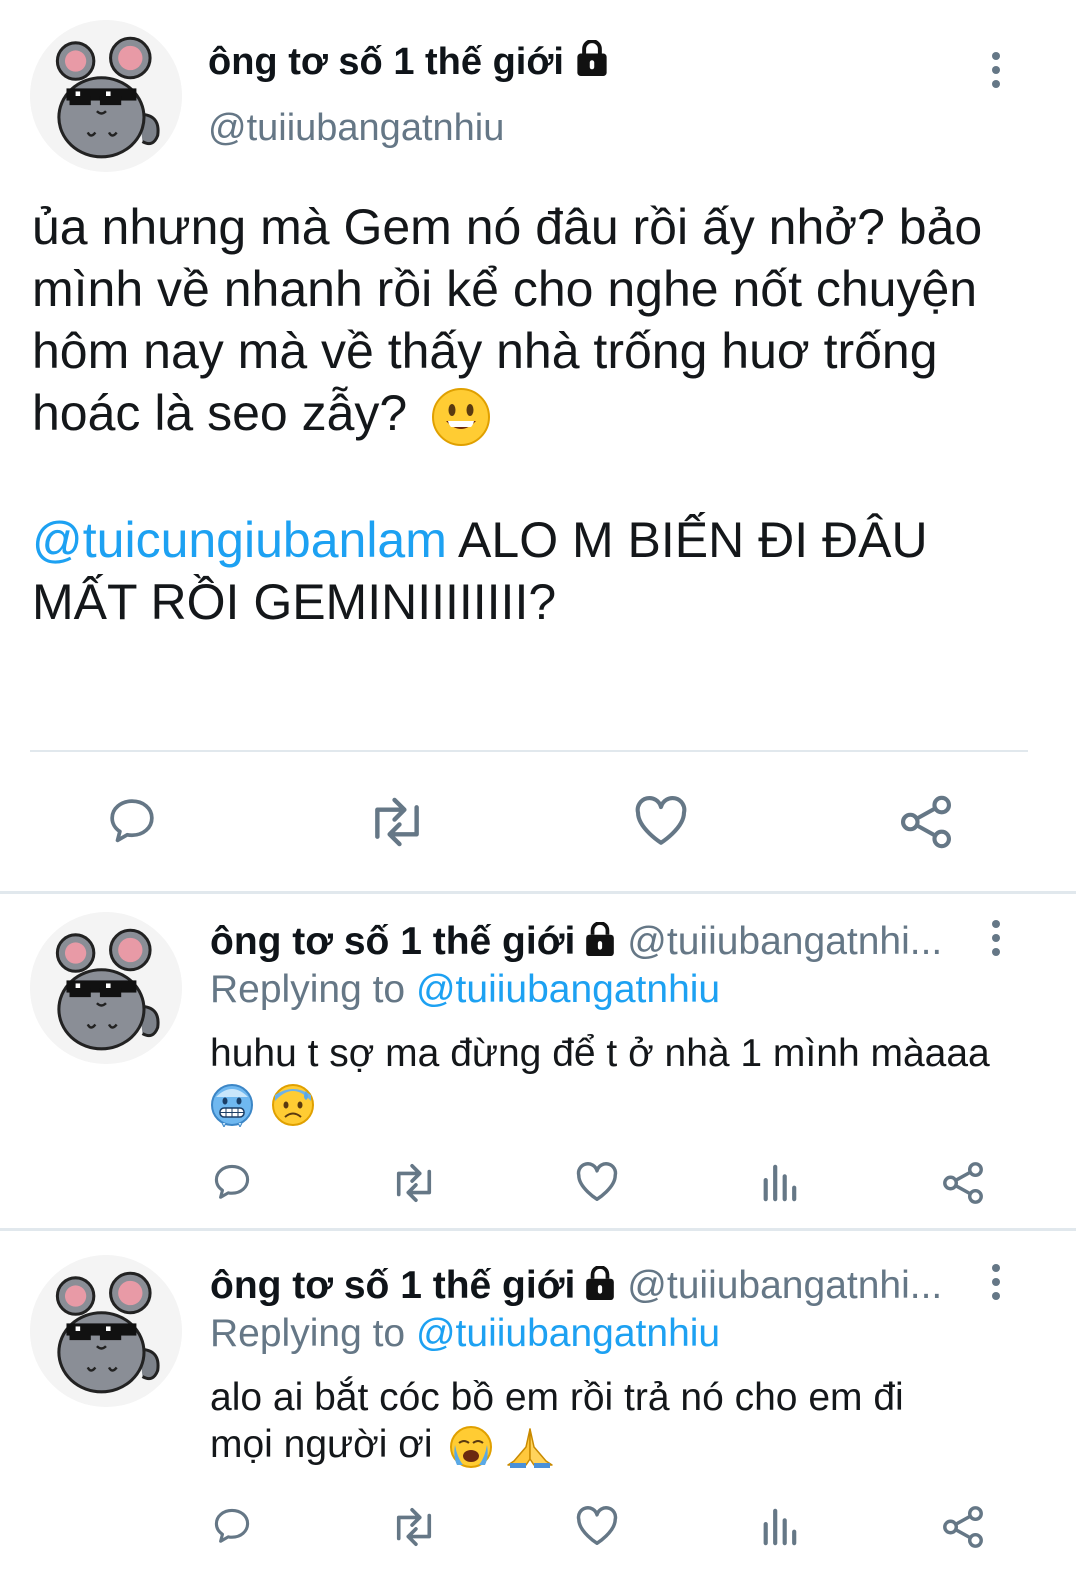  I want to click on folded-hands-emoji, so click(530, 1447).